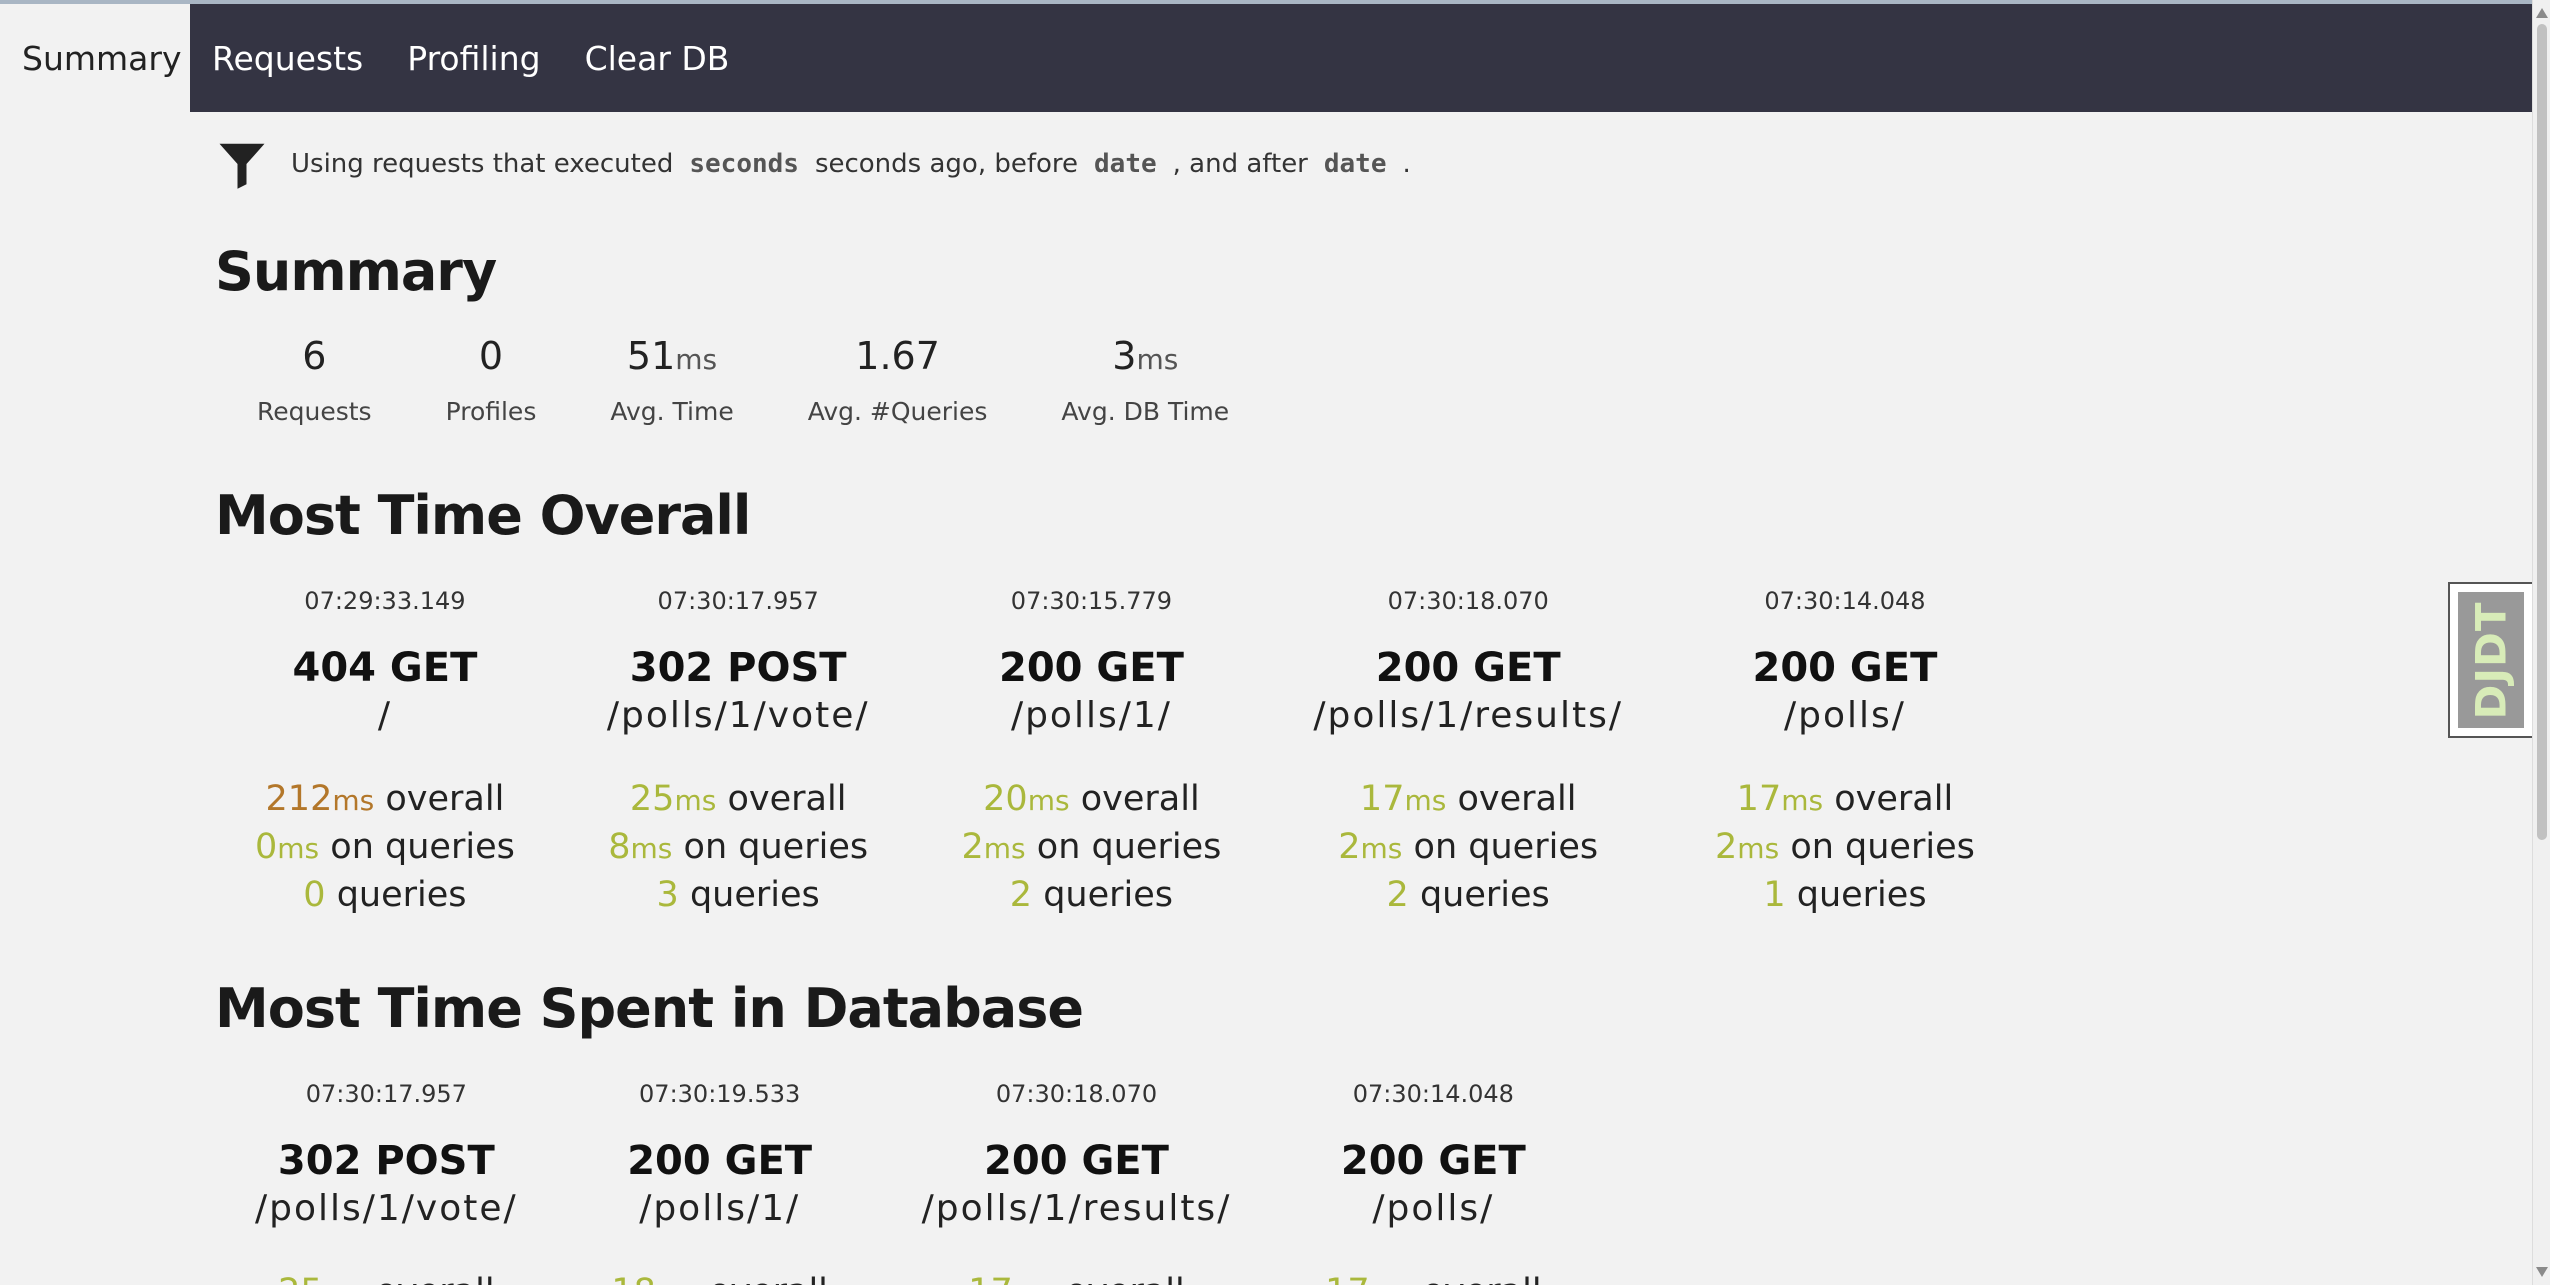  I want to click on request-status: 404 GET, so click(385, 668).